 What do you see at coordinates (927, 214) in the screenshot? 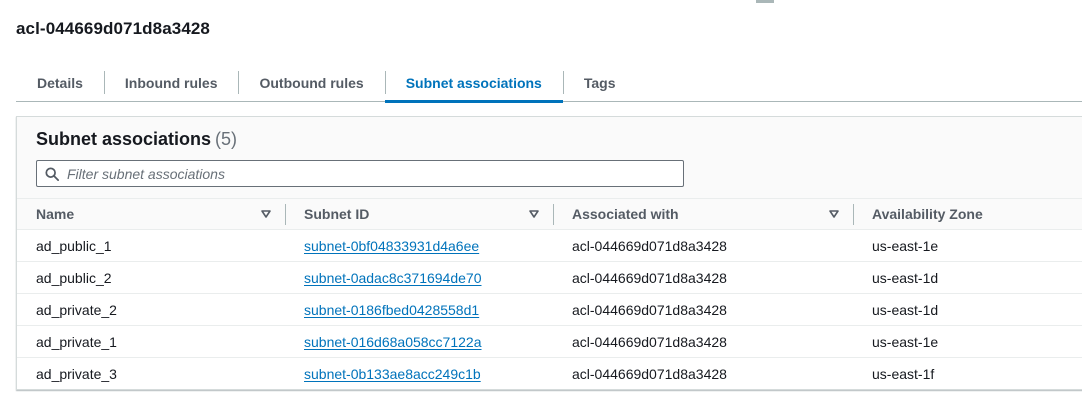
I see `column-label: Availability Zone` at bounding box center [927, 214].